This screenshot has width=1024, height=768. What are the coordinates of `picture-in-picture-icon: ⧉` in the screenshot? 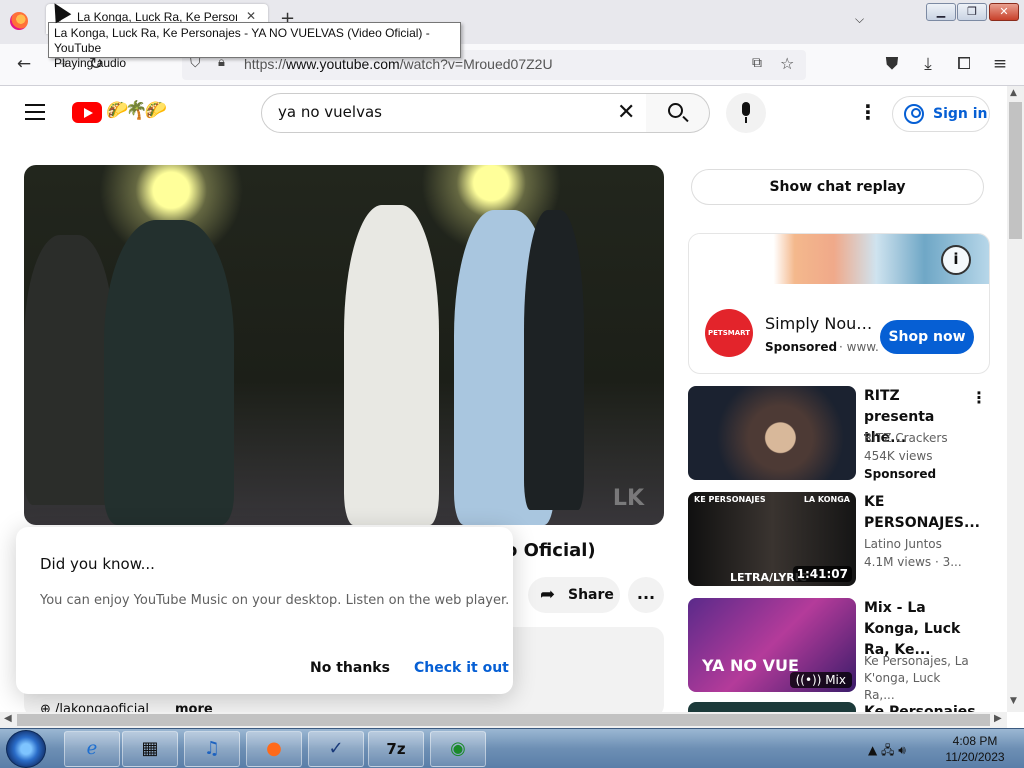 It's located at (757, 63).